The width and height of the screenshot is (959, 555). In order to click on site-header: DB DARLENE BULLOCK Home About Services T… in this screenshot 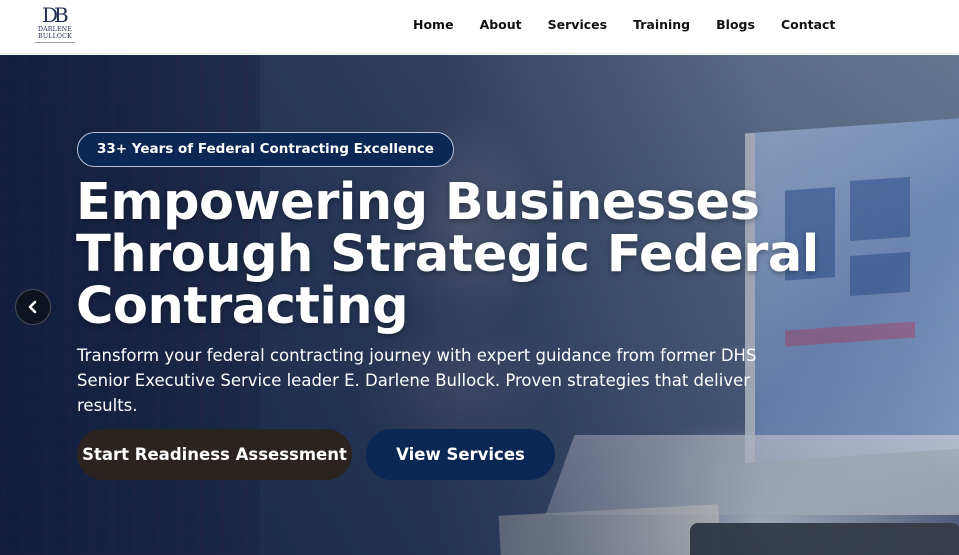, I will do `click(479, 27)`.